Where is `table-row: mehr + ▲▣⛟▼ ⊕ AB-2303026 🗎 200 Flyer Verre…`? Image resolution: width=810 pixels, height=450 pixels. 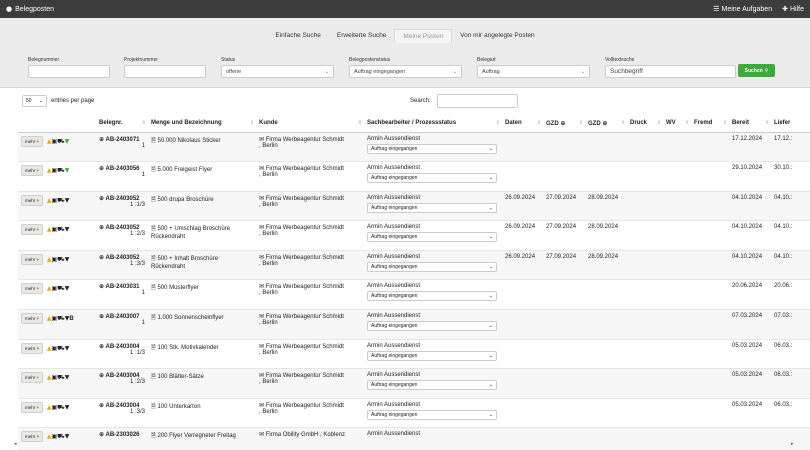 table-row: mehr + ▲▣⛟▼ ⊕ AB-2303026 🗎 200 Flyer Verre… is located at coordinates (414, 438).